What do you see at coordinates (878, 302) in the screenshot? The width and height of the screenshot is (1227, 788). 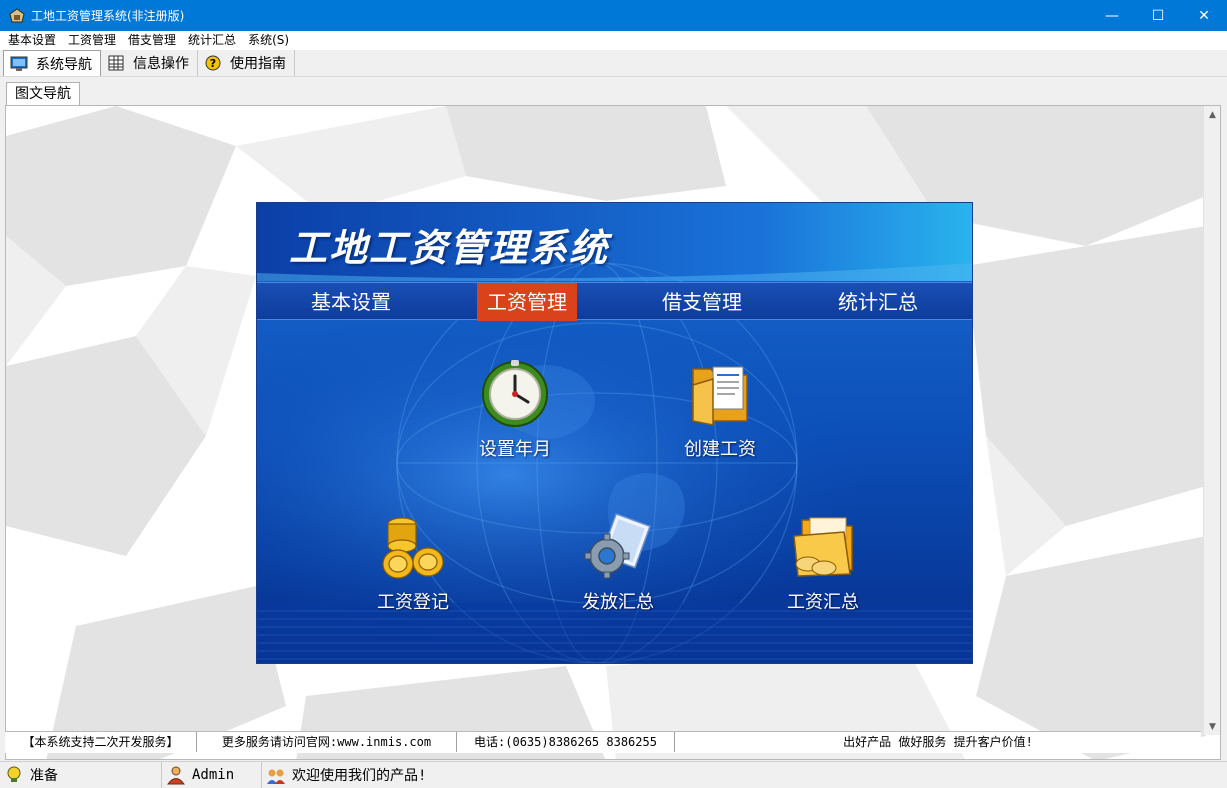 I see `nav-statistics: 统计汇总` at bounding box center [878, 302].